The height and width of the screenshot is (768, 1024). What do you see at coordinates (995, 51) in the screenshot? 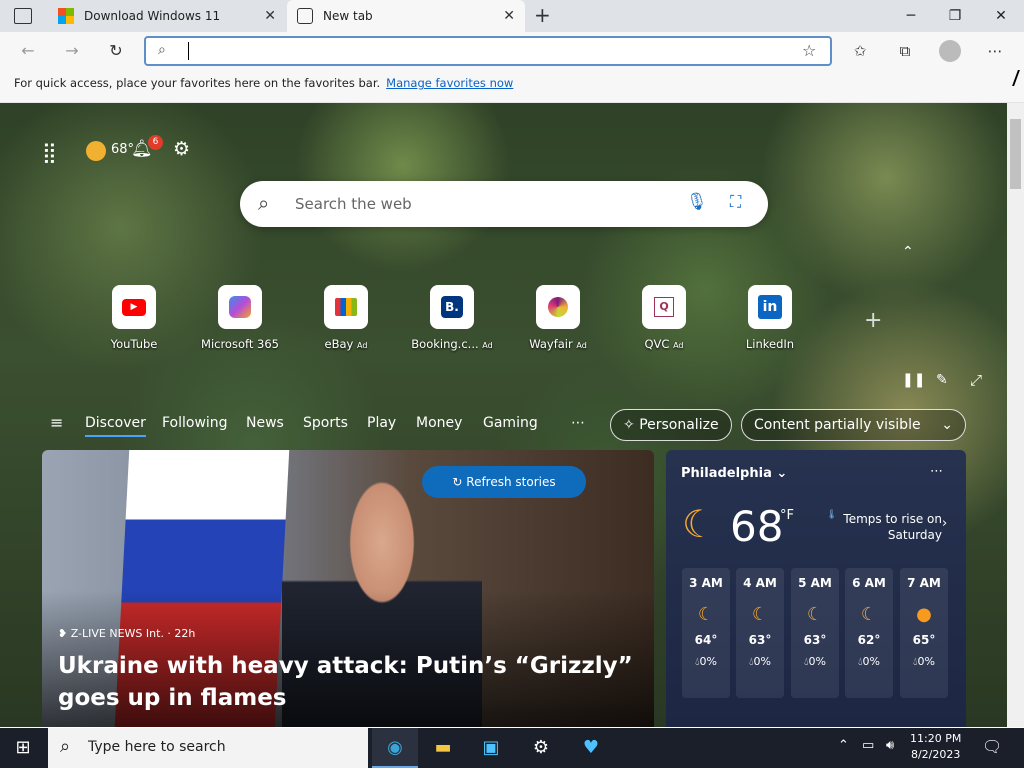
I see `more-menu-icon: ⋯` at bounding box center [995, 51].